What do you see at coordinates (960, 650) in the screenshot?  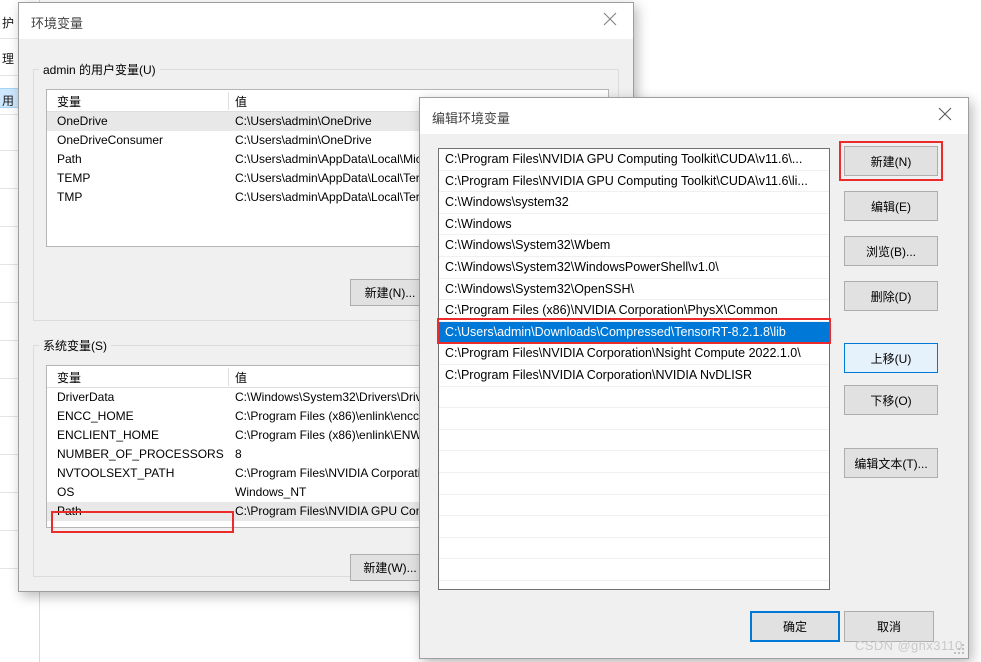 I see `resize-grip-icon` at bounding box center [960, 650].